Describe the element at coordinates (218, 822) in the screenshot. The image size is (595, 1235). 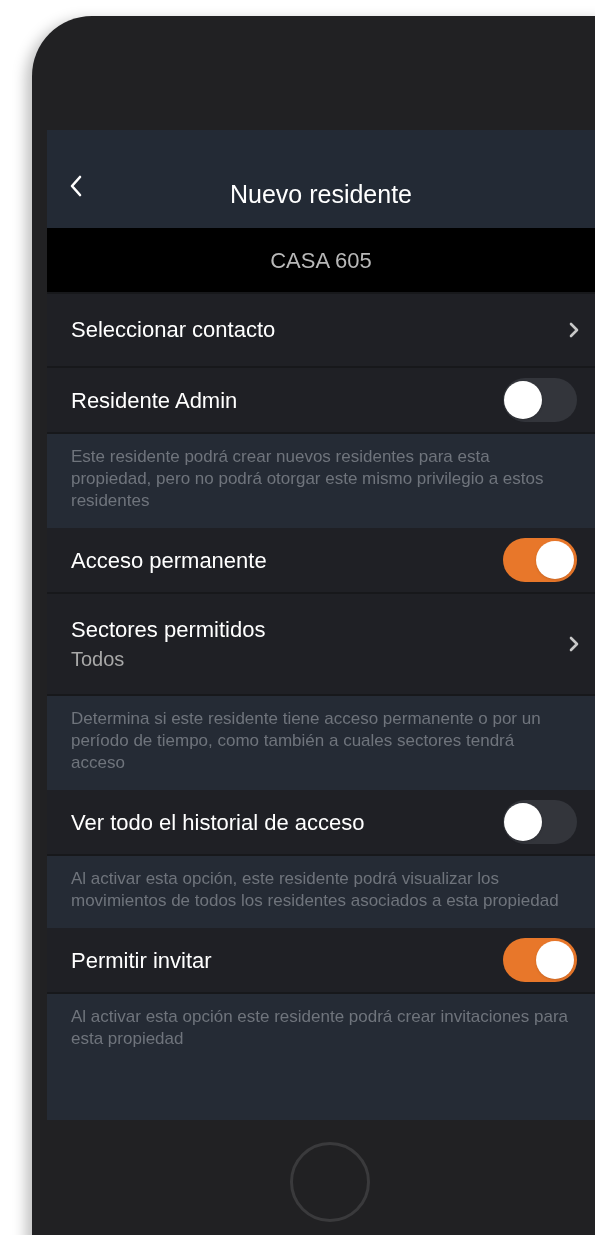
I see `row-label: Ver todo el historial de acceso` at that location.